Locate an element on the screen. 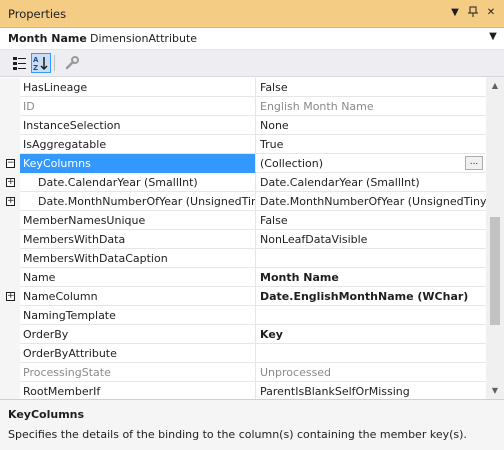 This screenshot has height=450, width=504. row-gutter: − is located at coordinates (10, 163).